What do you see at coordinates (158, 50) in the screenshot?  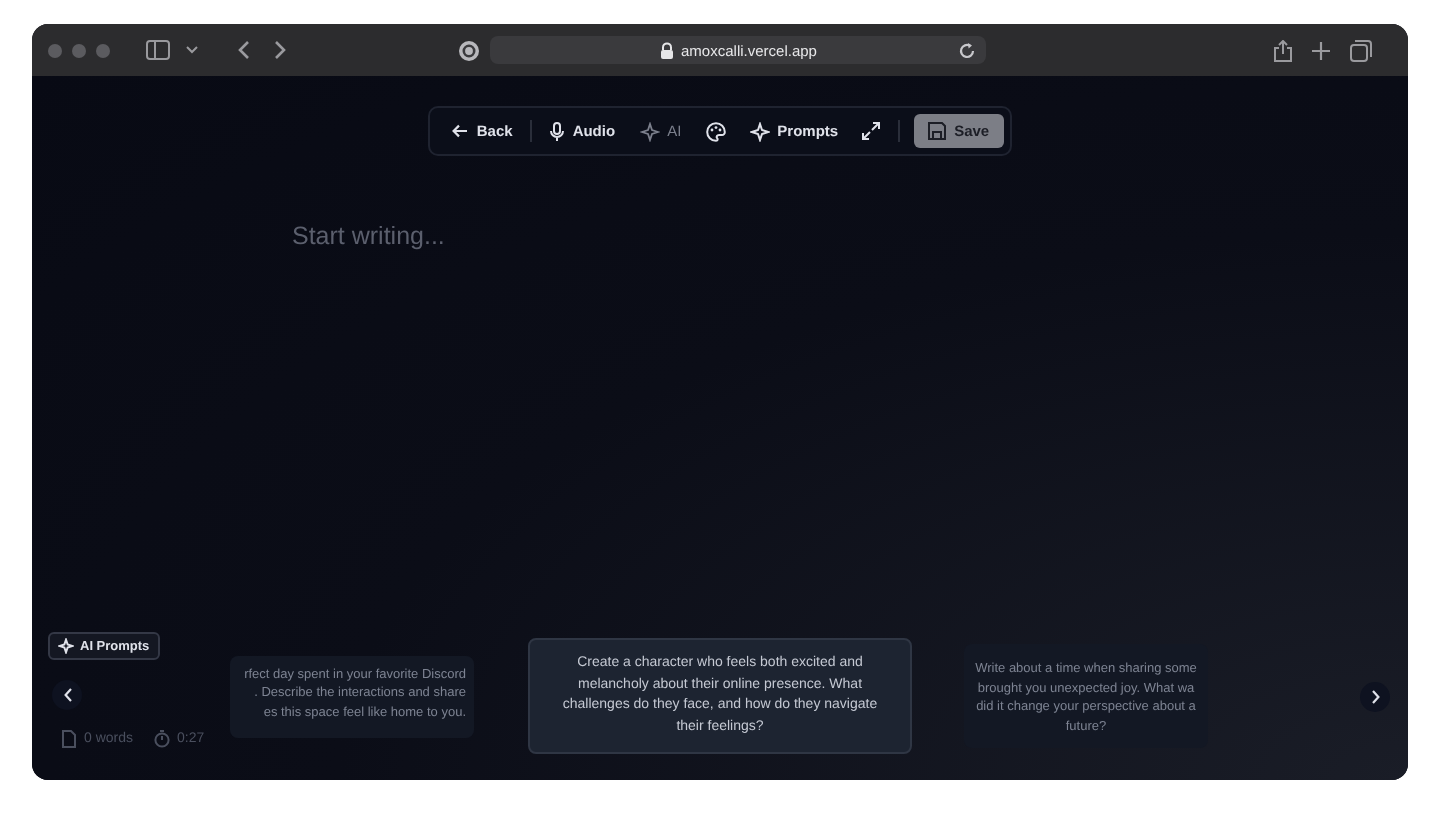 I see `sidebar-icon` at bounding box center [158, 50].